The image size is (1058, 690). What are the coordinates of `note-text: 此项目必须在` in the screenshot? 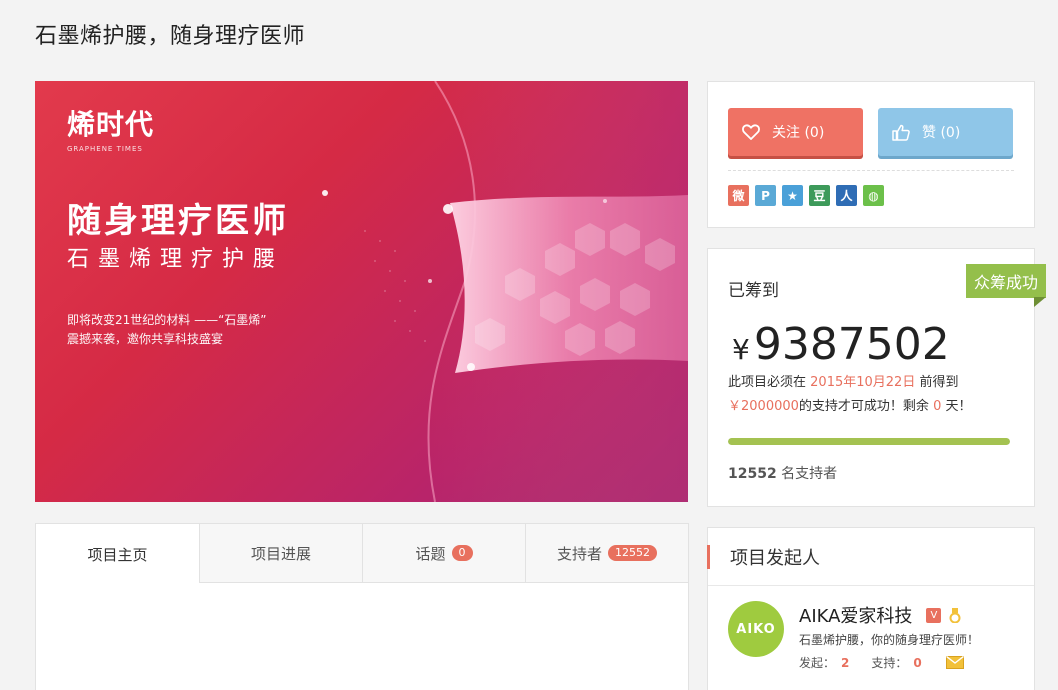 It's located at (767, 382).